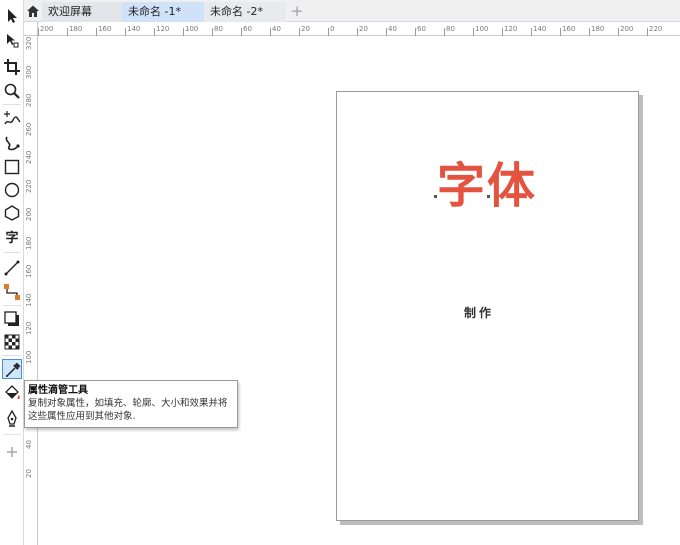 This screenshot has width=680, height=545. I want to click on rectangle-tool, so click(12, 167).